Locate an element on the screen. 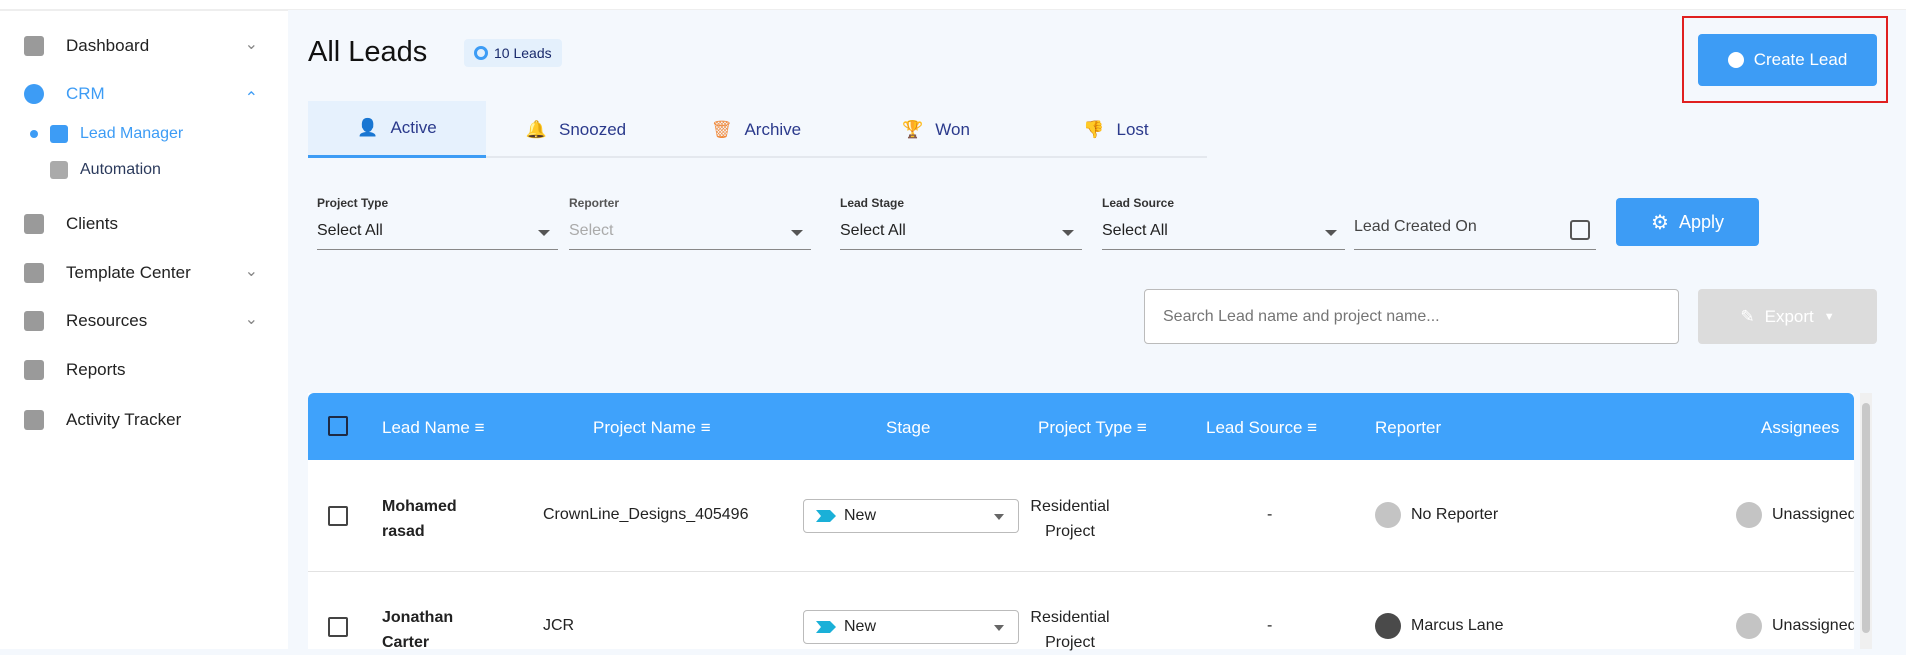 The width and height of the screenshot is (1906, 655). project-name: JCR is located at coordinates (559, 625).